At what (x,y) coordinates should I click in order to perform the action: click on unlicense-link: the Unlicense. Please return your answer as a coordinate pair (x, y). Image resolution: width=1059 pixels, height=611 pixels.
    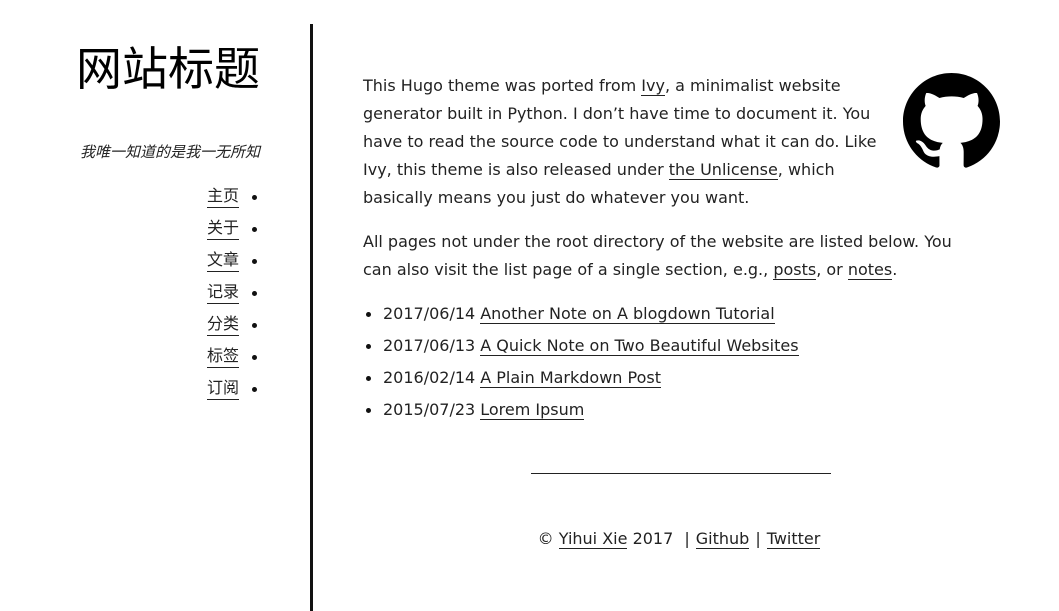
    Looking at the image, I should click on (723, 170).